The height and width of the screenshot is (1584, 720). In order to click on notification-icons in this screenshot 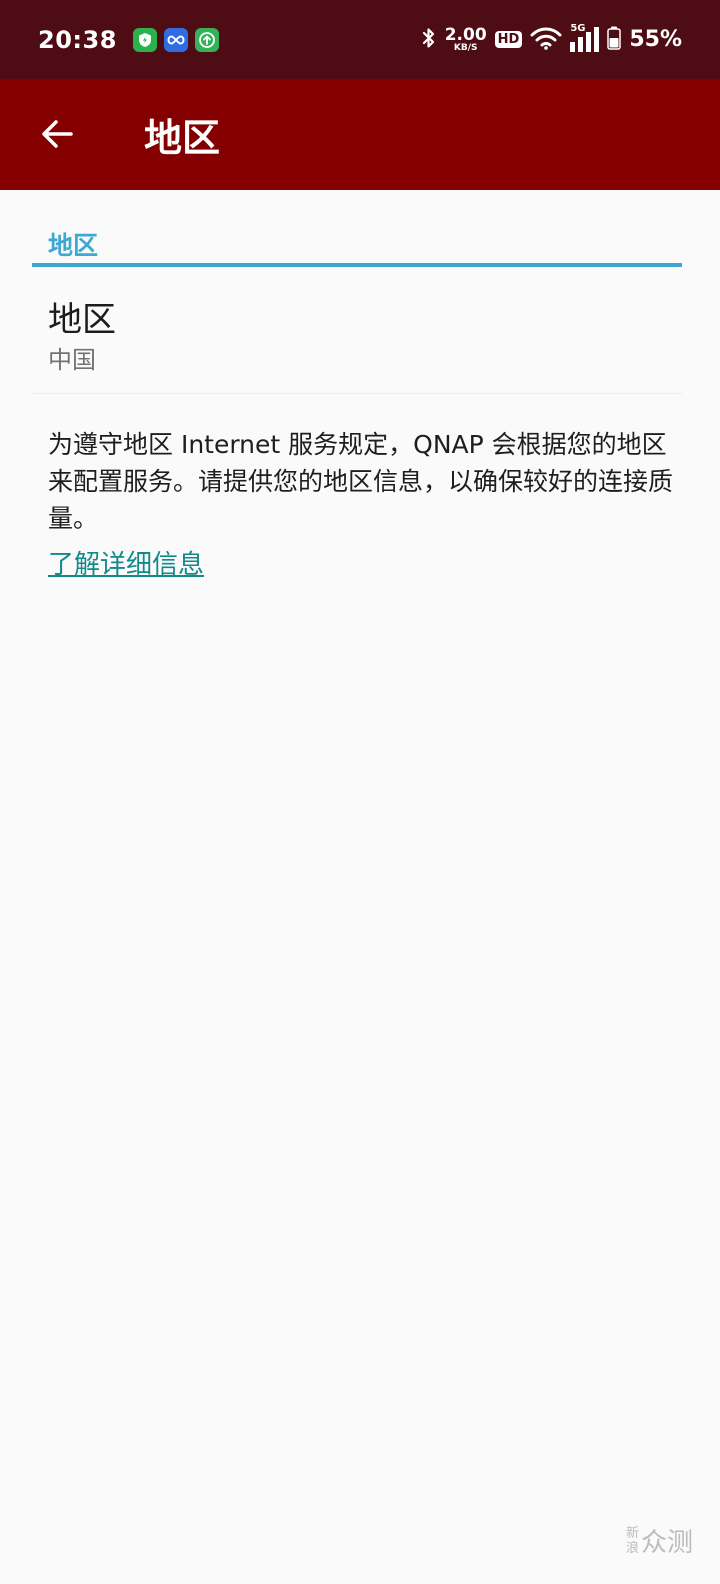, I will do `click(175, 39)`.